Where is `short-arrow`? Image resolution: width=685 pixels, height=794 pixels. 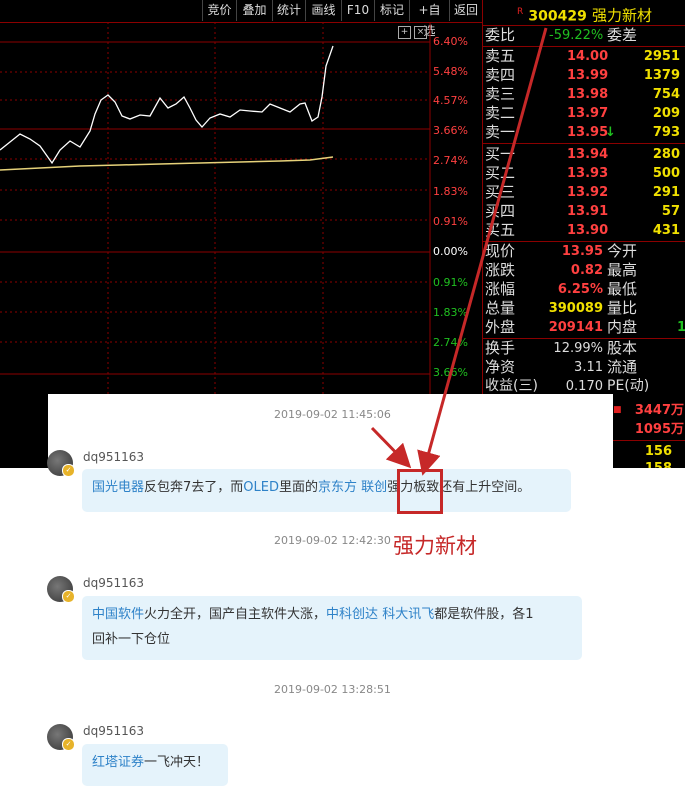 short-arrow is located at coordinates (391, 447).